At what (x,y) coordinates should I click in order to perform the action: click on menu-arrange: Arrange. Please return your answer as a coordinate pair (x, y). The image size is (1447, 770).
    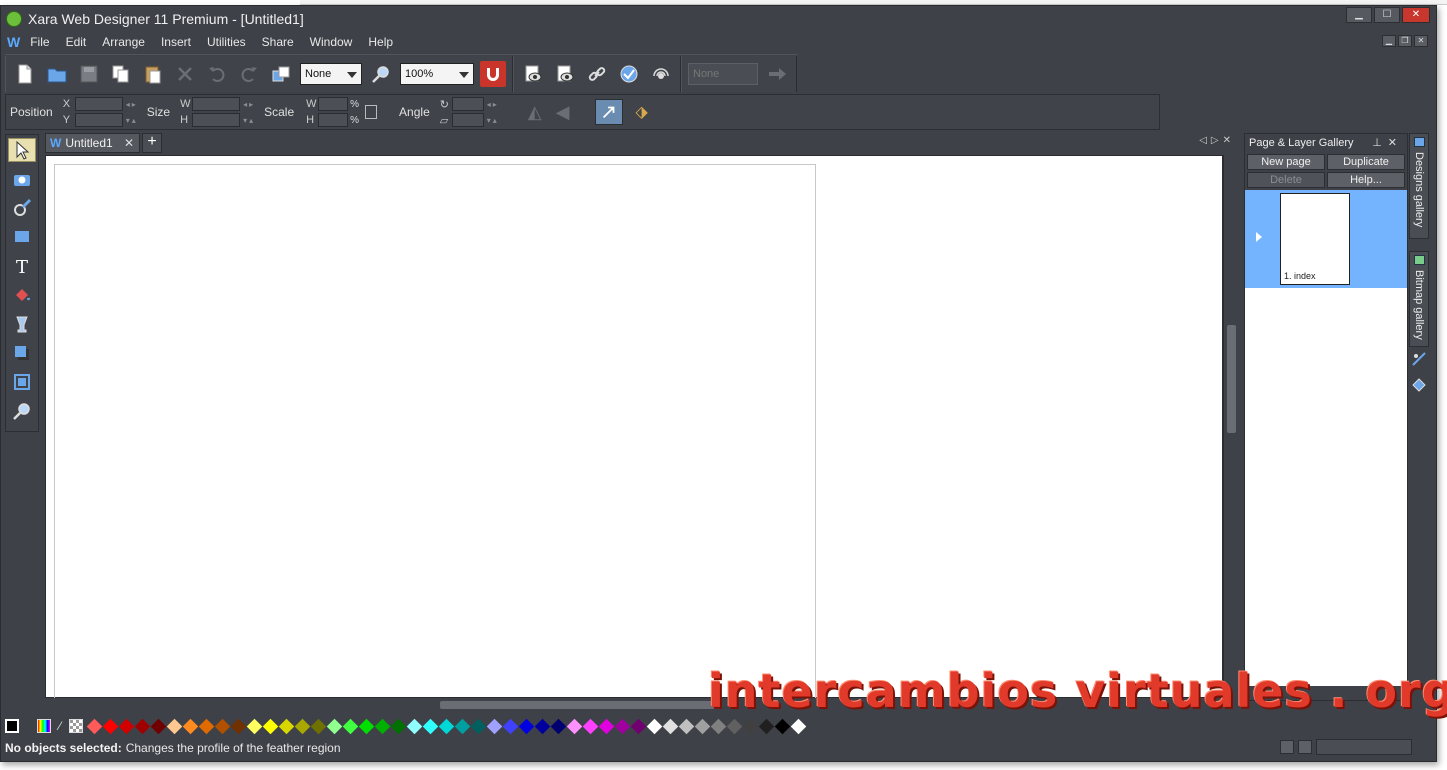
    Looking at the image, I should click on (123, 42).